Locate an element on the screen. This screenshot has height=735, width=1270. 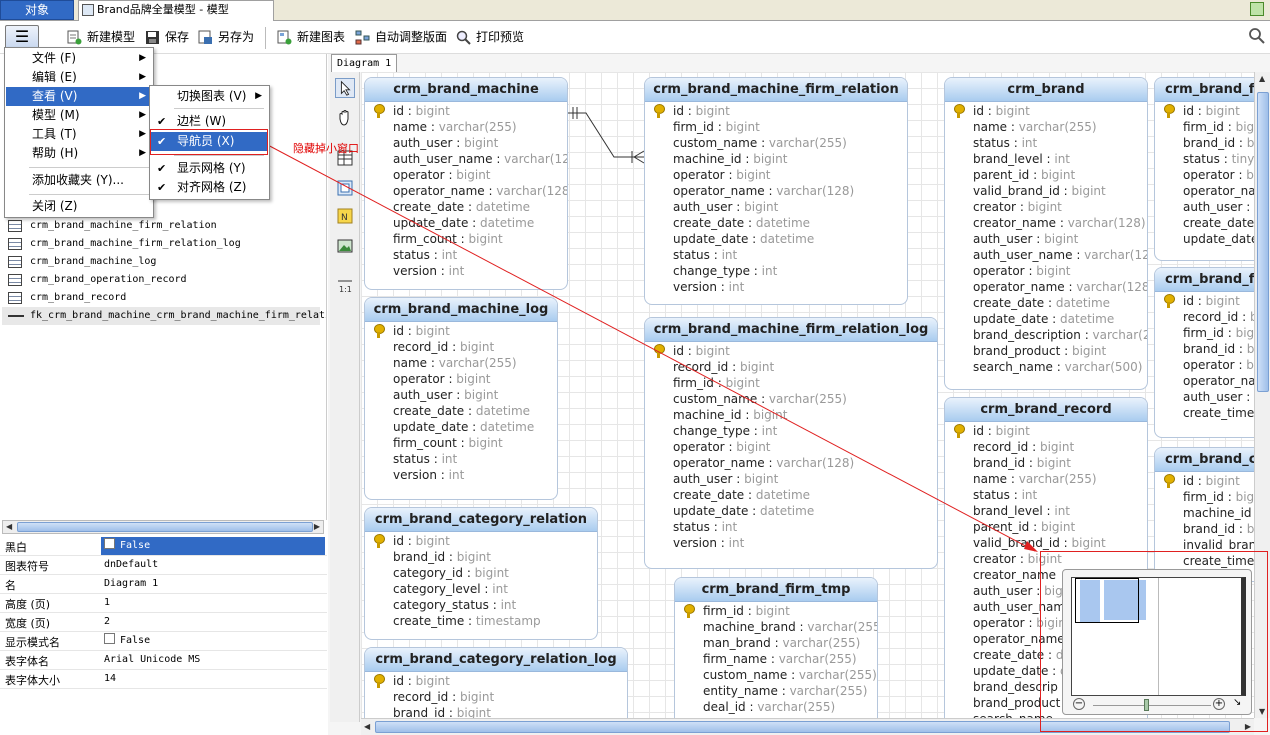
menu-item-label: 对齐网格 (Z) is located at coordinates (212, 187).